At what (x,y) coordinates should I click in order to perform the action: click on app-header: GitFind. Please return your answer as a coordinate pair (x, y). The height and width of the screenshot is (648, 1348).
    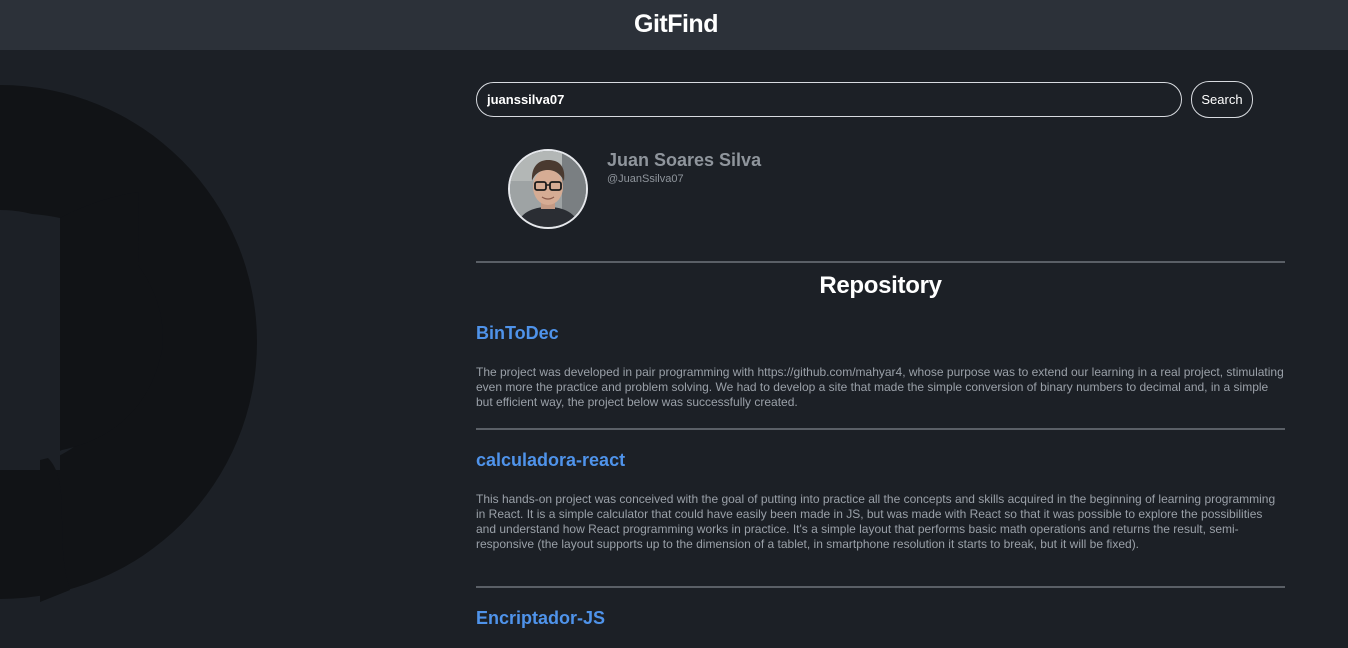
    Looking at the image, I should click on (674, 25).